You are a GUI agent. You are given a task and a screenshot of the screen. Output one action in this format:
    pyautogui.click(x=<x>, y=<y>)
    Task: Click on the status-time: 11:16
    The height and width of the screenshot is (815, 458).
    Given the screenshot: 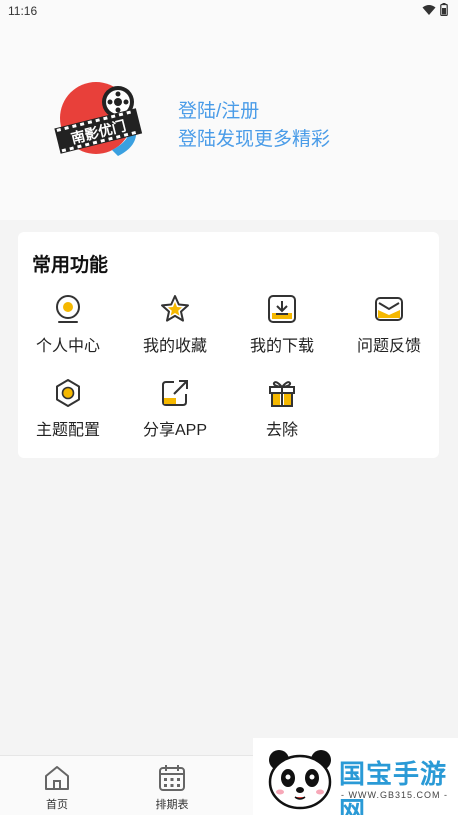 What is the action you would take?
    pyautogui.click(x=23, y=11)
    